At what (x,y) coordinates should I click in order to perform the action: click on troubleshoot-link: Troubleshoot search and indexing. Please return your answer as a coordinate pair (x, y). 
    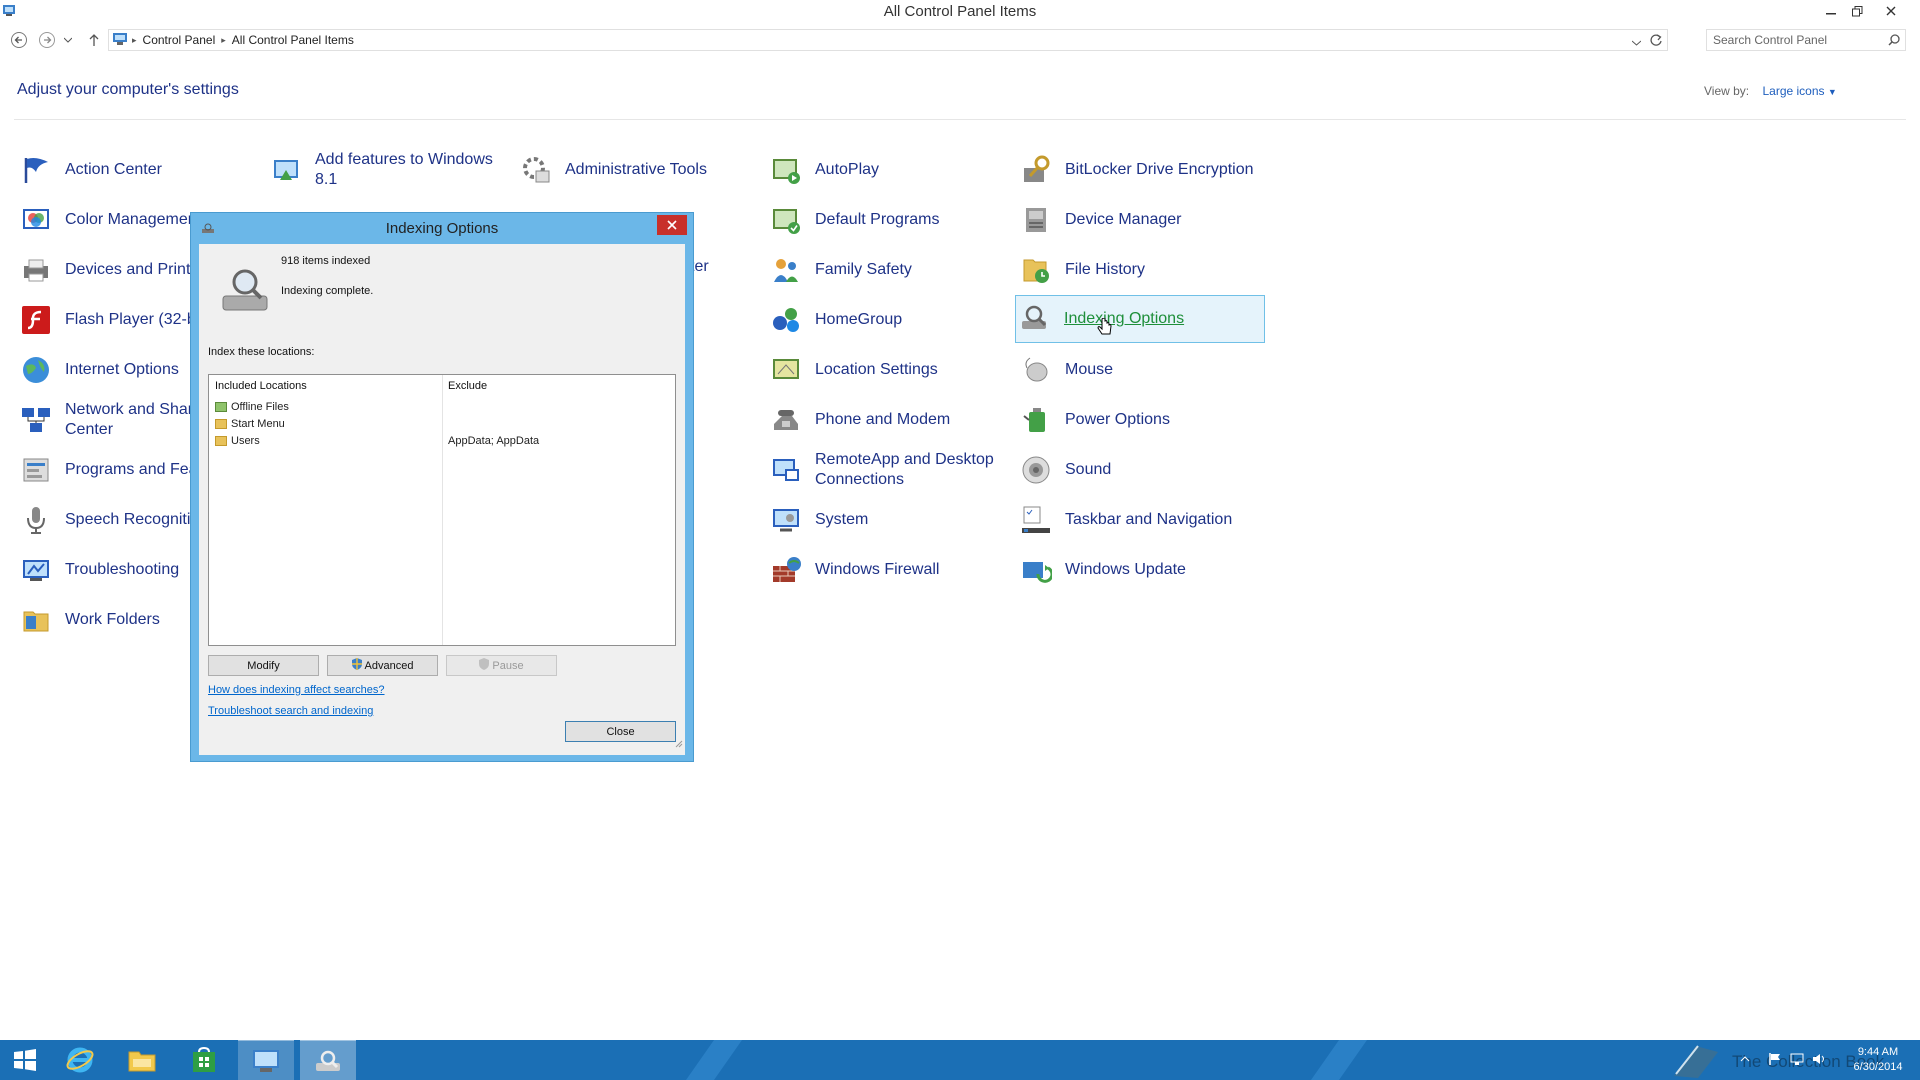
    Looking at the image, I should click on (290, 711).